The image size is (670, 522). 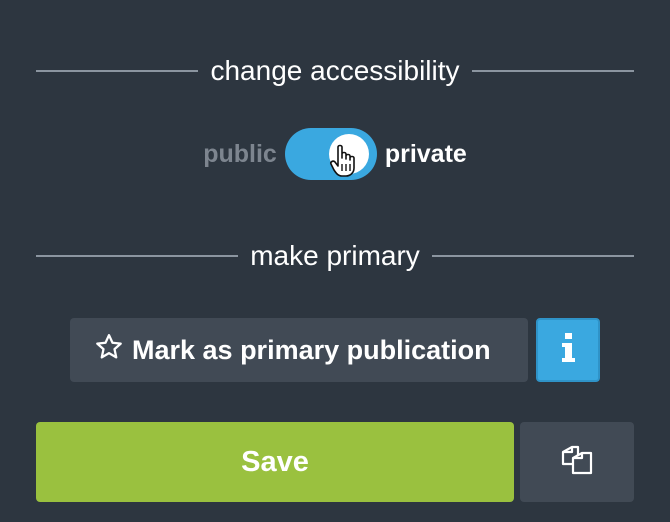 I want to click on accessibility-divider: change accessibility, so click(x=335, y=71).